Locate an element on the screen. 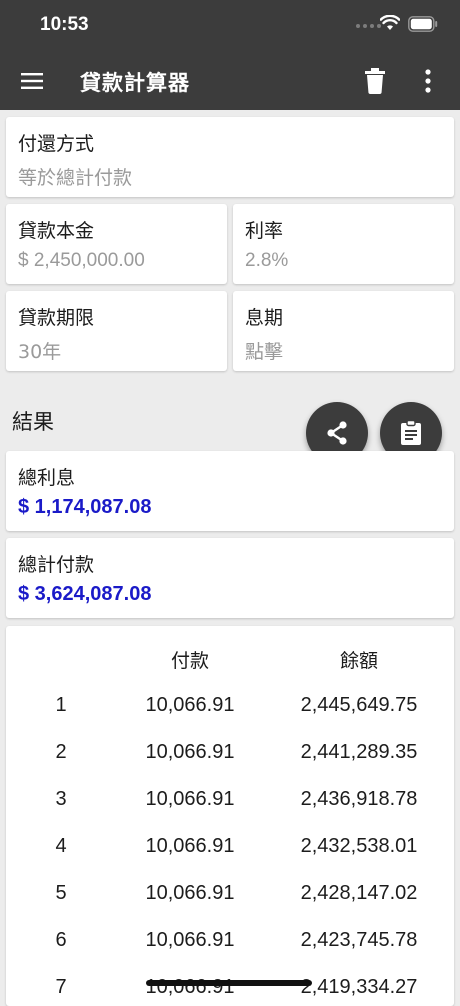  rate-card: 利率 2.8% is located at coordinates (343, 244).